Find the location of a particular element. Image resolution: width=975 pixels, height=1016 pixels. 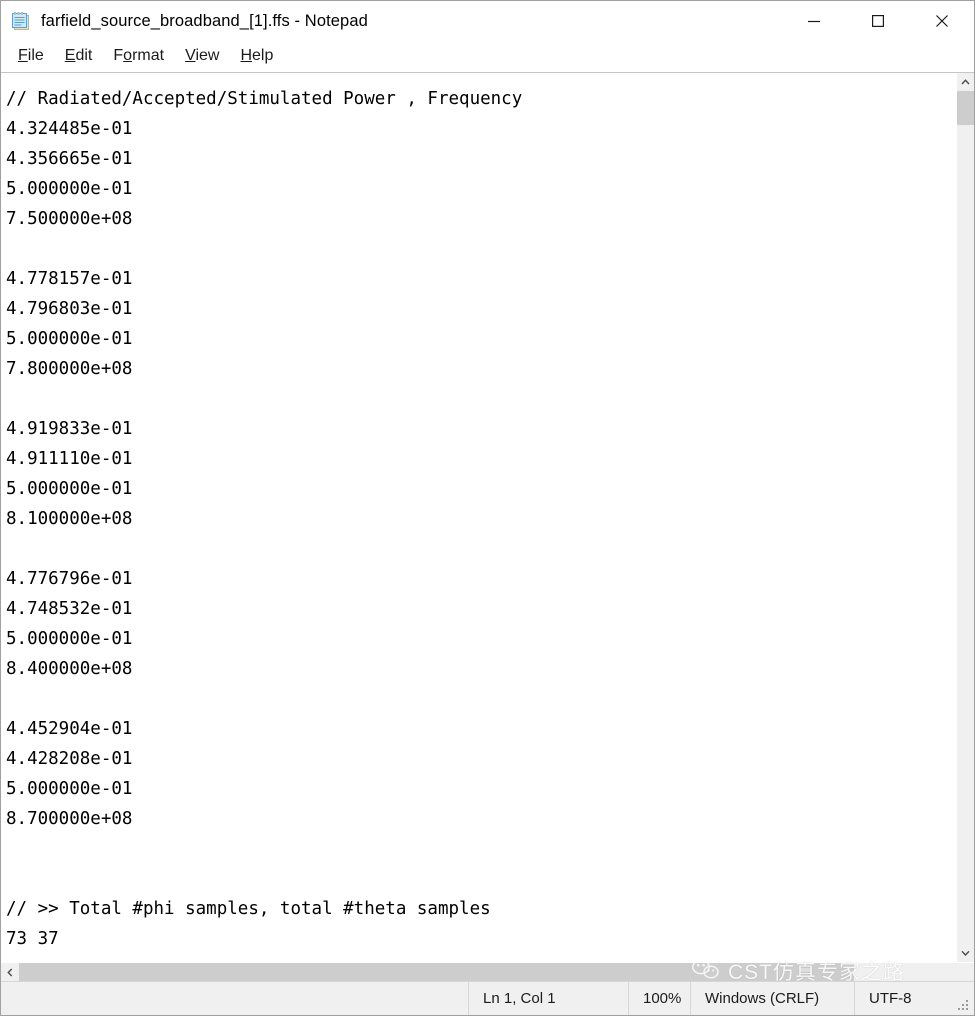

maximize-button is located at coordinates (878, 21).